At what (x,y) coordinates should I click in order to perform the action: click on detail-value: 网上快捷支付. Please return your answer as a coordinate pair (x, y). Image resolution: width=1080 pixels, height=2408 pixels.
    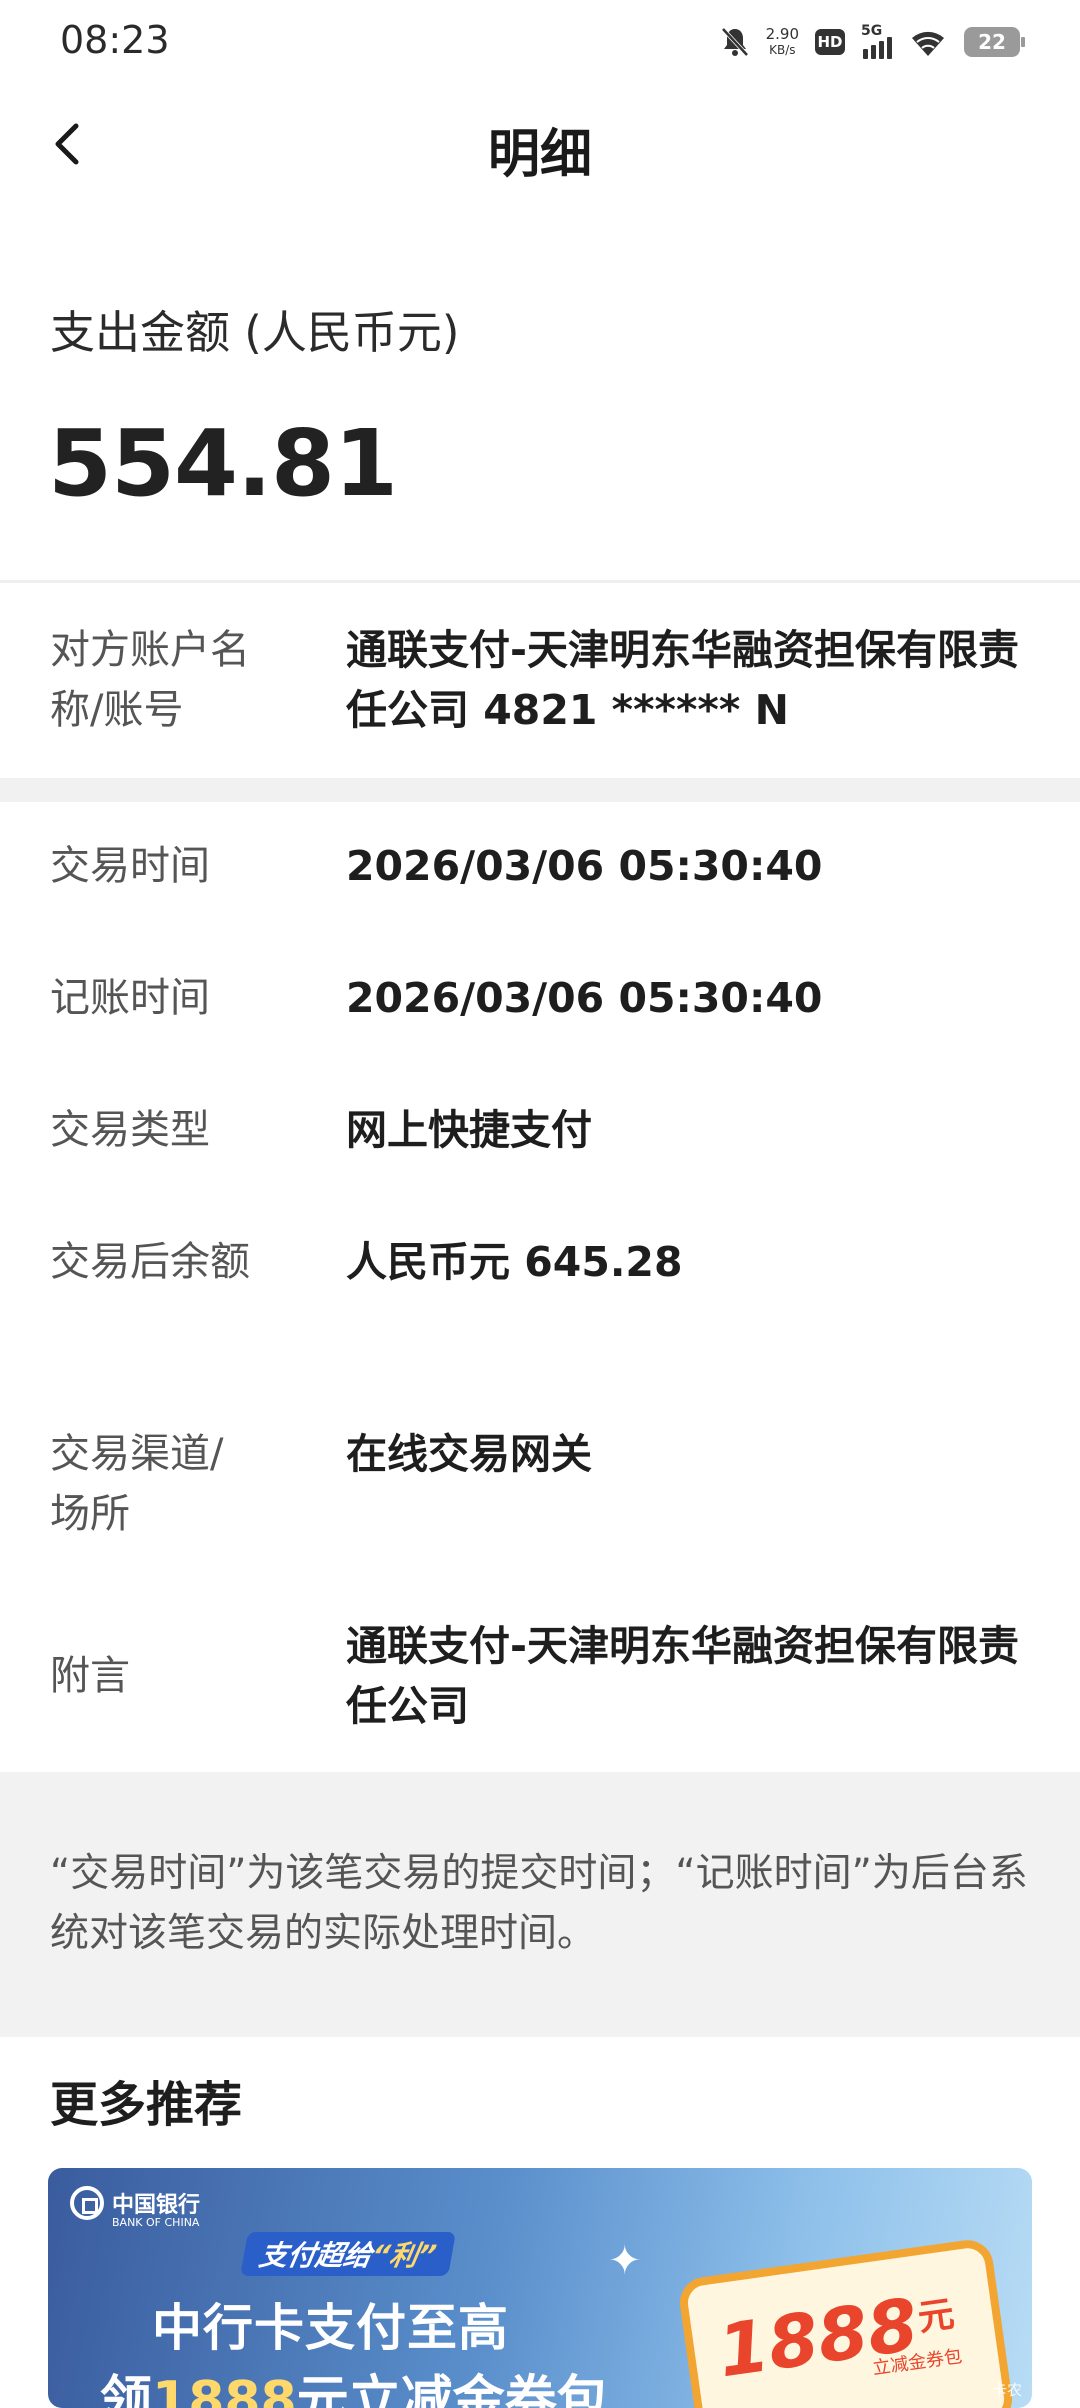
    Looking at the image, I should click on (469, 1130).